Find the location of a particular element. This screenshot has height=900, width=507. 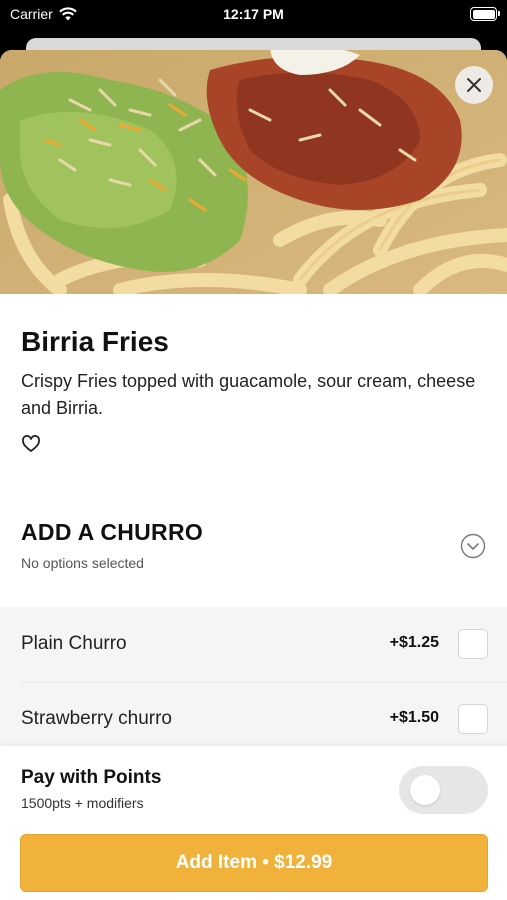

option-price: +$1.50 is located at coordinates (414, 717).